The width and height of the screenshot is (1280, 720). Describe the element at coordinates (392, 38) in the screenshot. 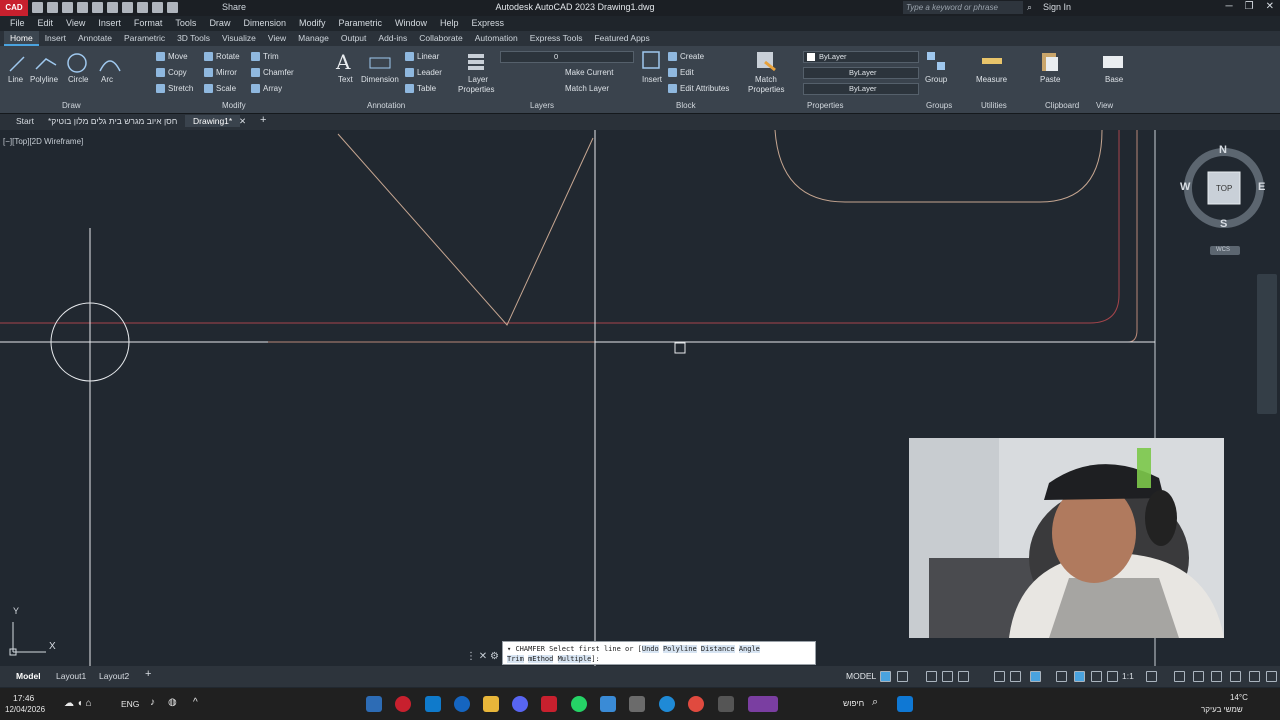

I see `tab-add-ins: Add-ins` at that location.